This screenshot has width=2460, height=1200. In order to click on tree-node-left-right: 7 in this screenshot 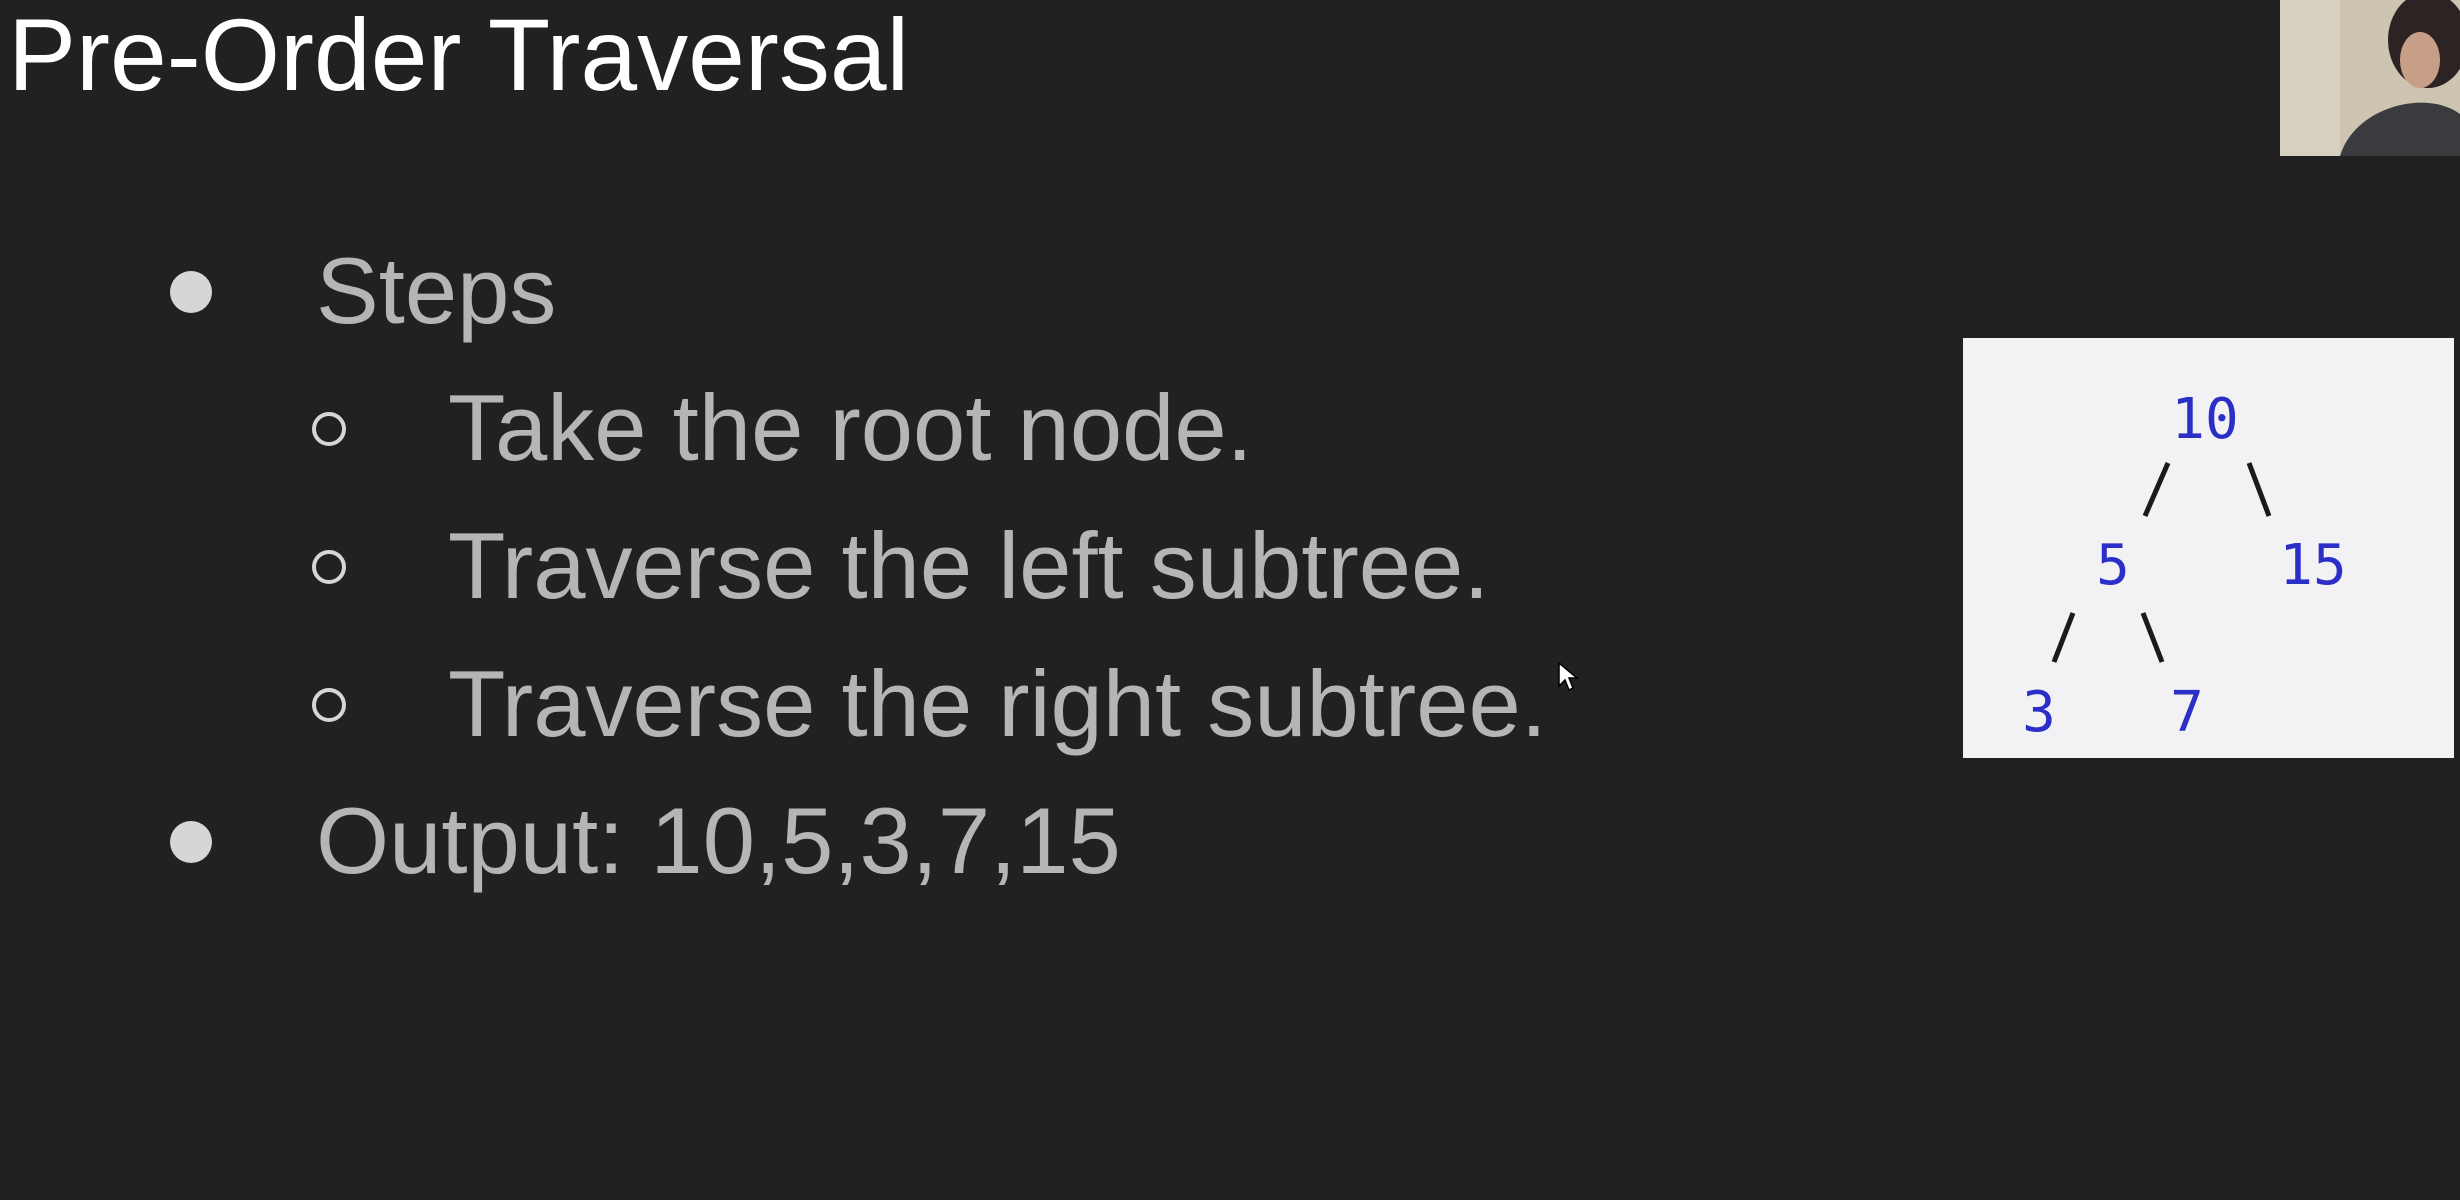, I will do `click(2187, 712)`.